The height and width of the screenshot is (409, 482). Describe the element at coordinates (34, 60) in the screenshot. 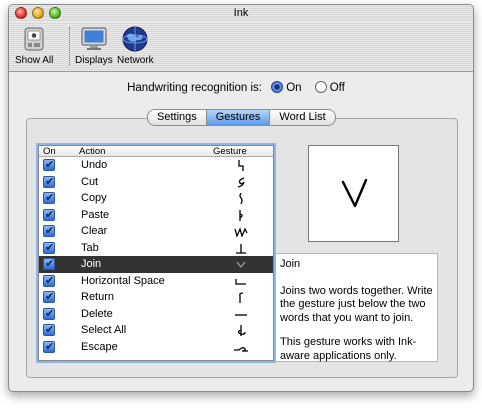

I see `show-all-label: Show All` at that location.